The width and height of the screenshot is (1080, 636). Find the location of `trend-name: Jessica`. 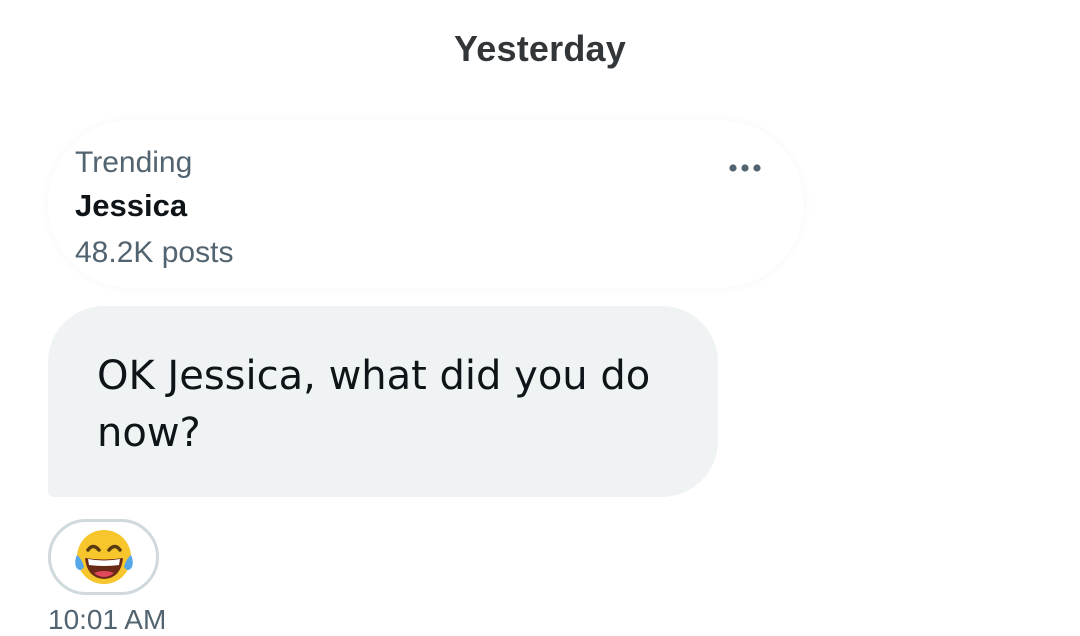

trend-name: Jessica is located at coordinates (131, 205).